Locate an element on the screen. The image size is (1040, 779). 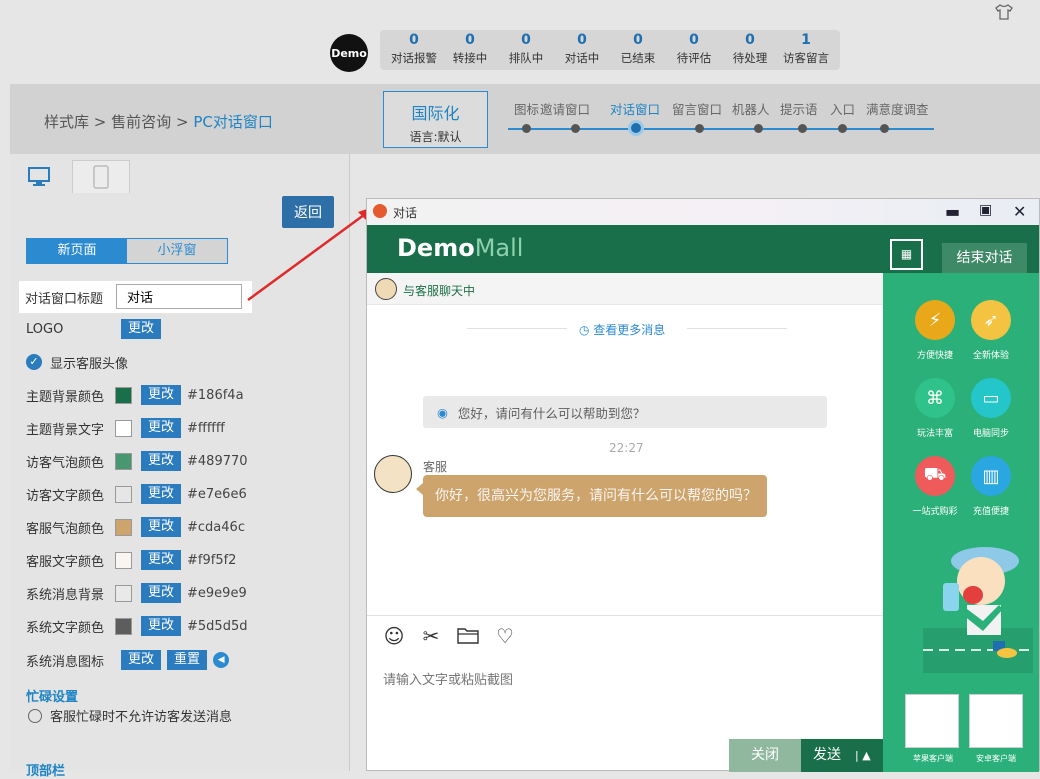
close-icon: ✕ is located at coordinates (1019, 211).